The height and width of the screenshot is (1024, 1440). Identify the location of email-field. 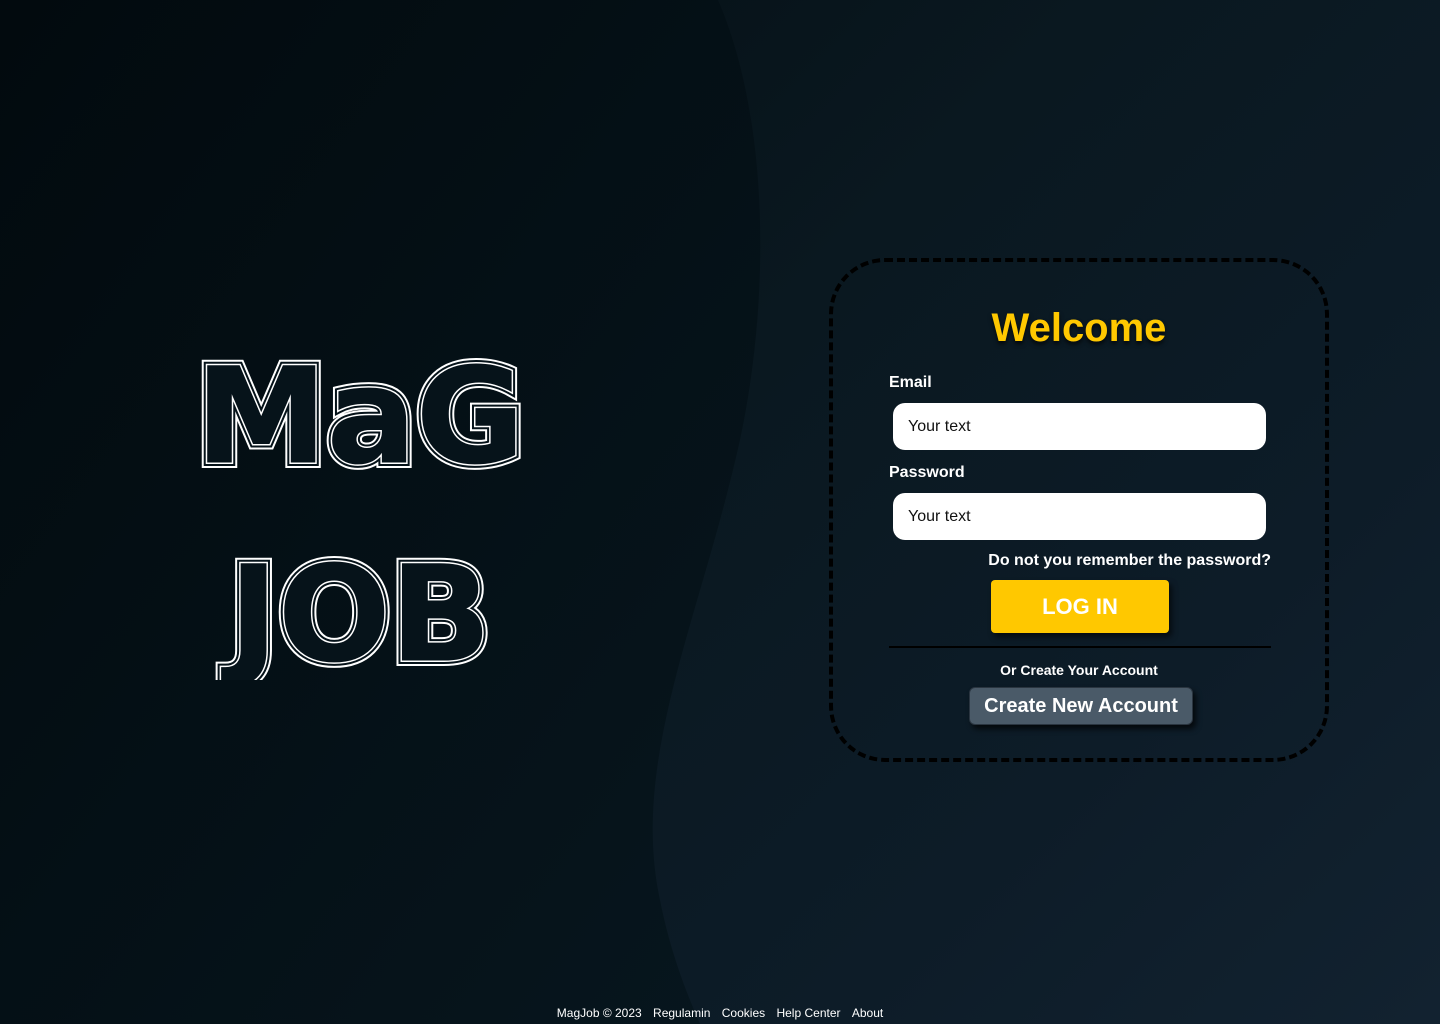
(1079, 426).